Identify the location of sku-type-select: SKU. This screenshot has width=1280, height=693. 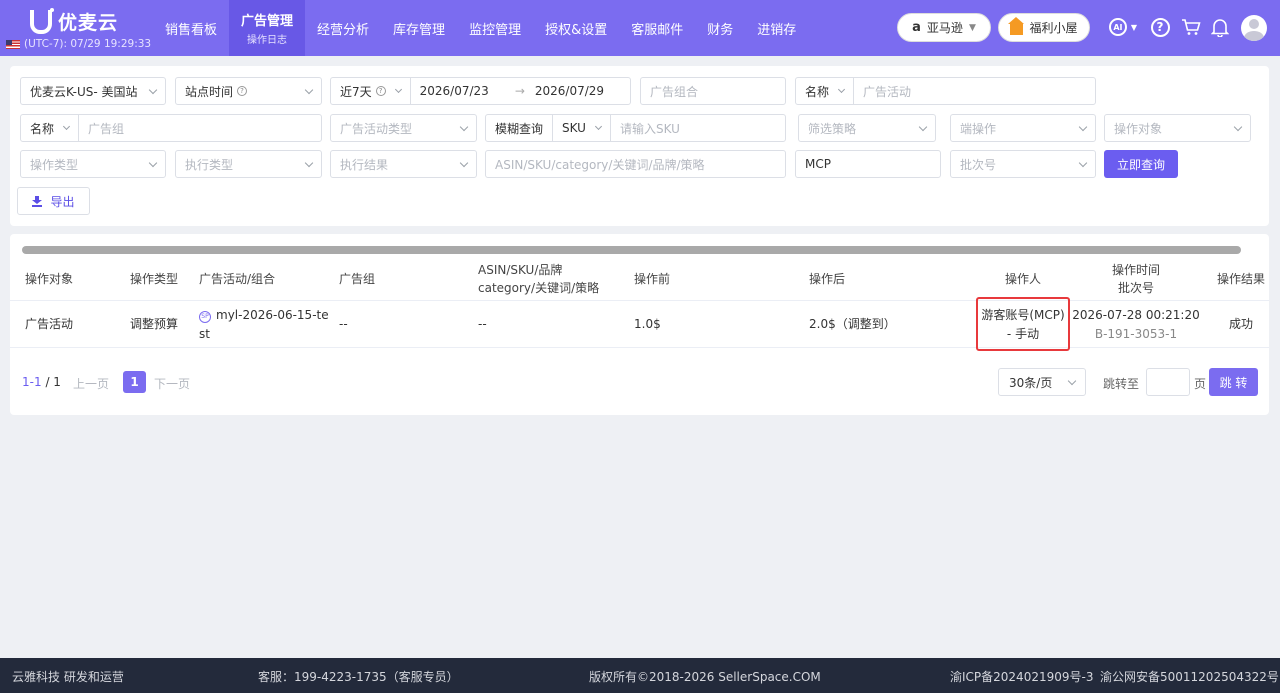
(581, 128).